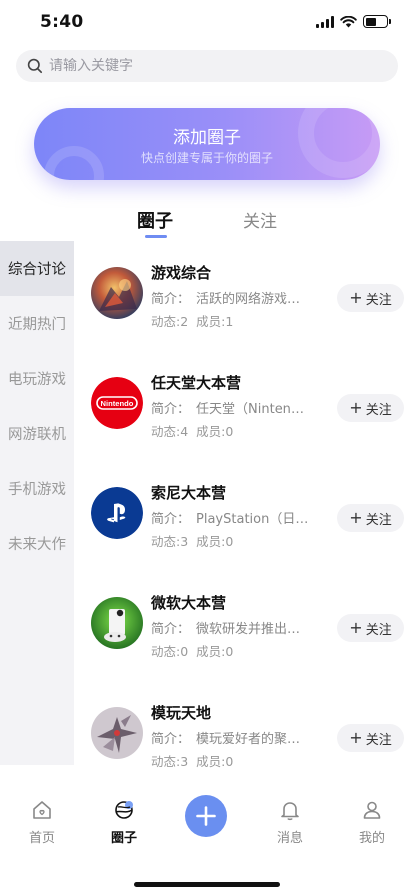 Image resolution: width=414 pixels, height=896 pixels. What do you see at coordinates (170, 431) in the screenshot?
I see `post-count: 动态:4` at bounding box center [170, 431].